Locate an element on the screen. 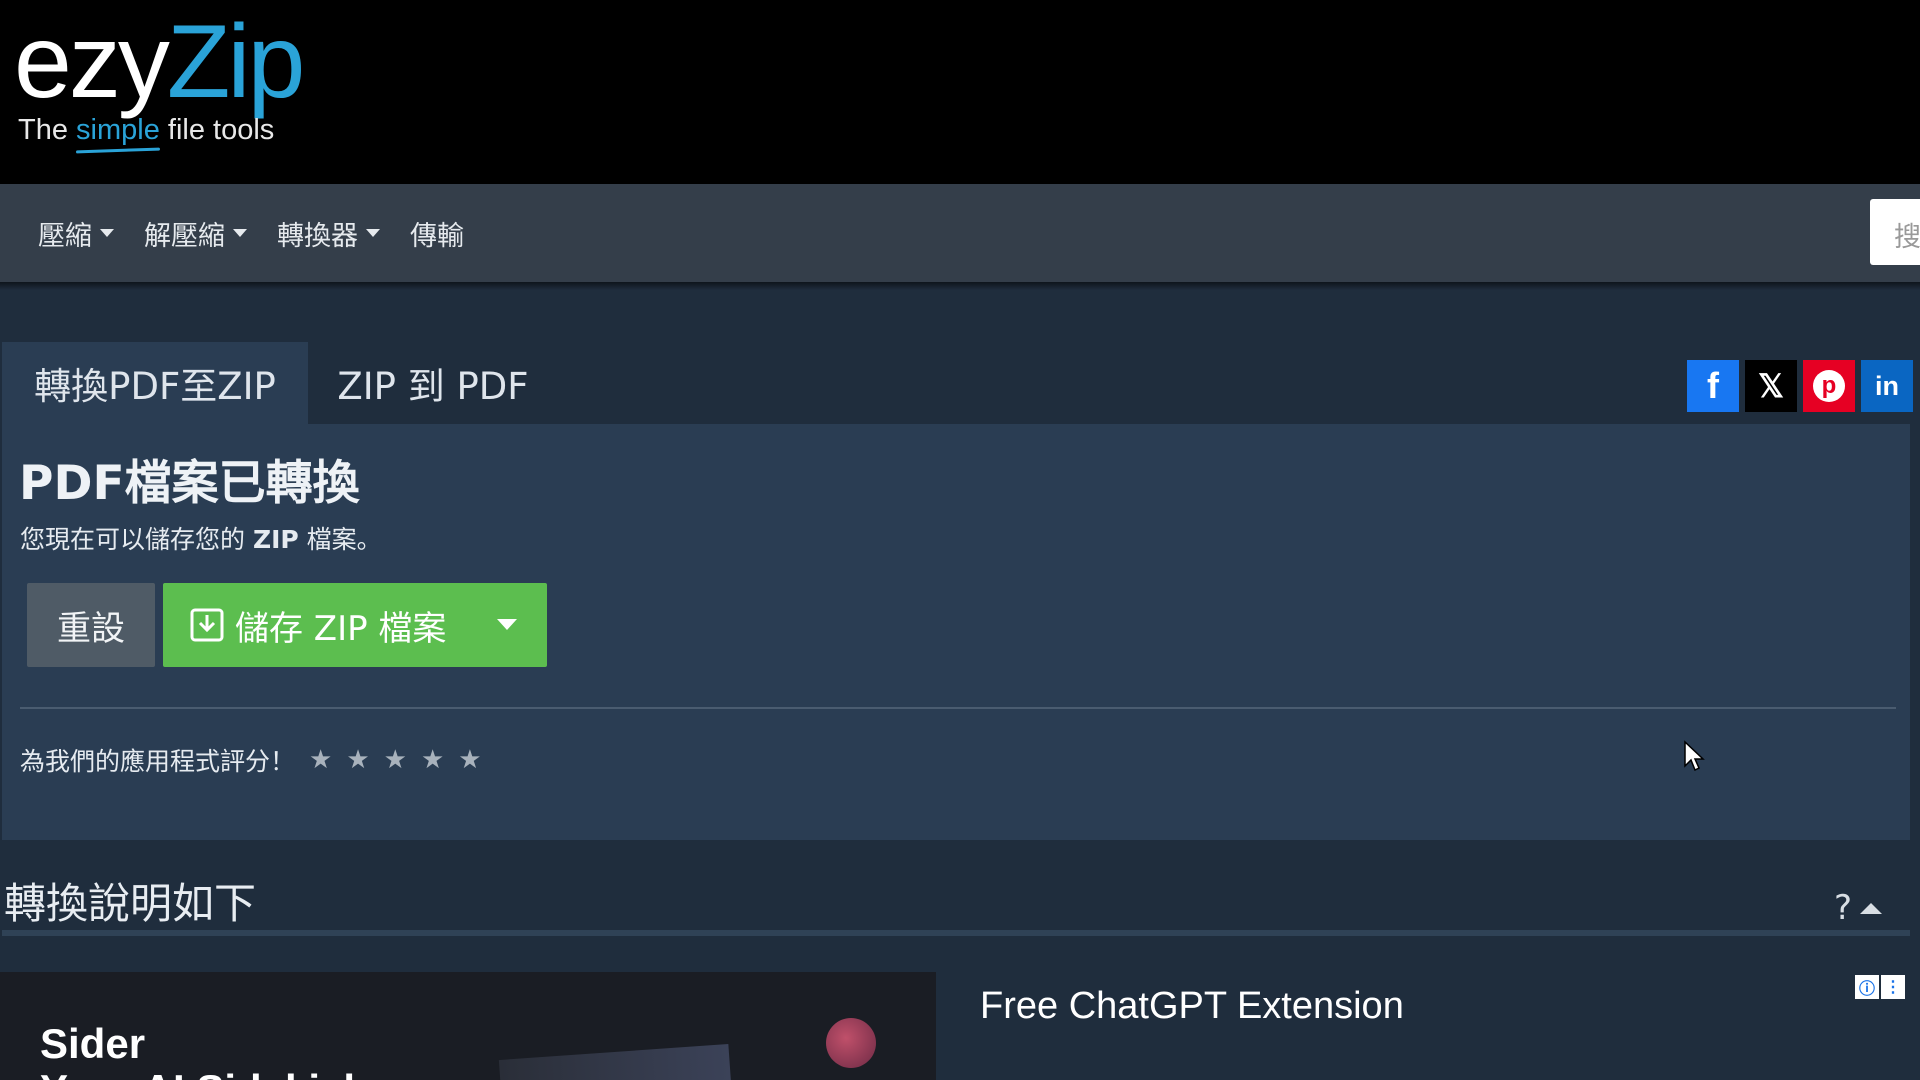 The width and height of the screenshot is (1920, 1080). logo: ezyZip The simple file tools is located at coordinates (159, 75).